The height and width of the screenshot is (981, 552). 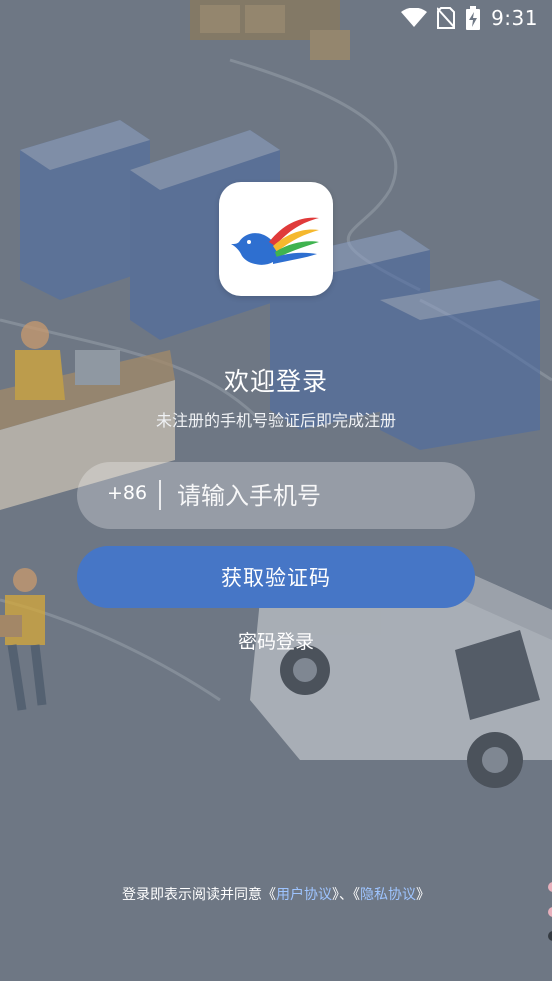 What do you see at coordinates (473, 18) in the screenshot?
I see `battery-charging-icon` at bounding box center [473, 18].